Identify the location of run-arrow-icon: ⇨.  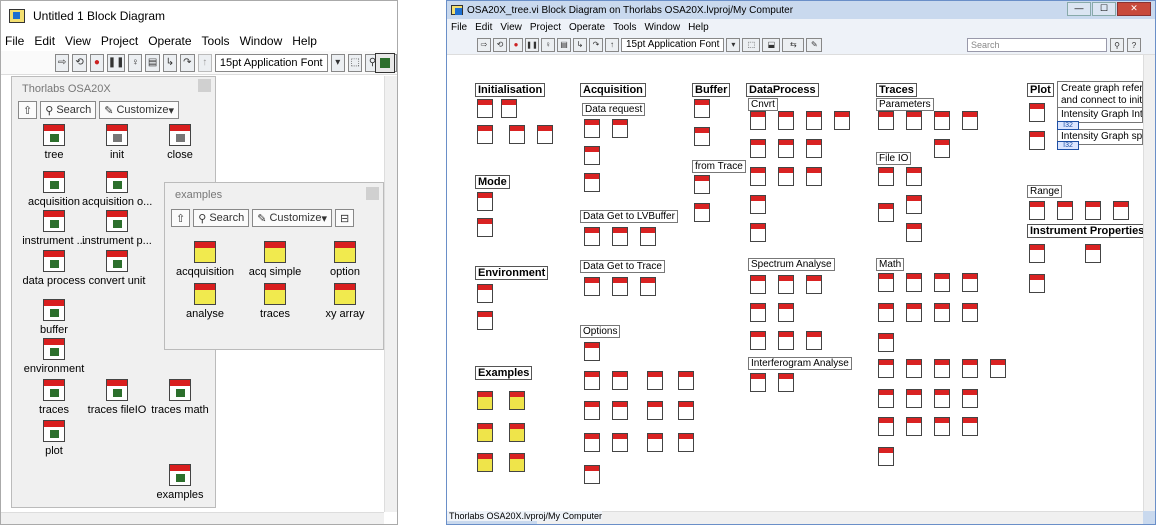
(62, 62).